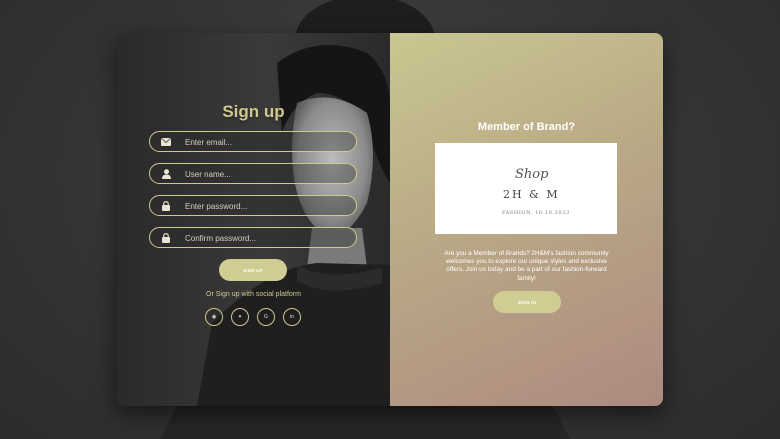 Image resolution: width=780 pixels, height=439 pixels. I want to click on shop-brand-text: 2H & M, so click(531, 194).